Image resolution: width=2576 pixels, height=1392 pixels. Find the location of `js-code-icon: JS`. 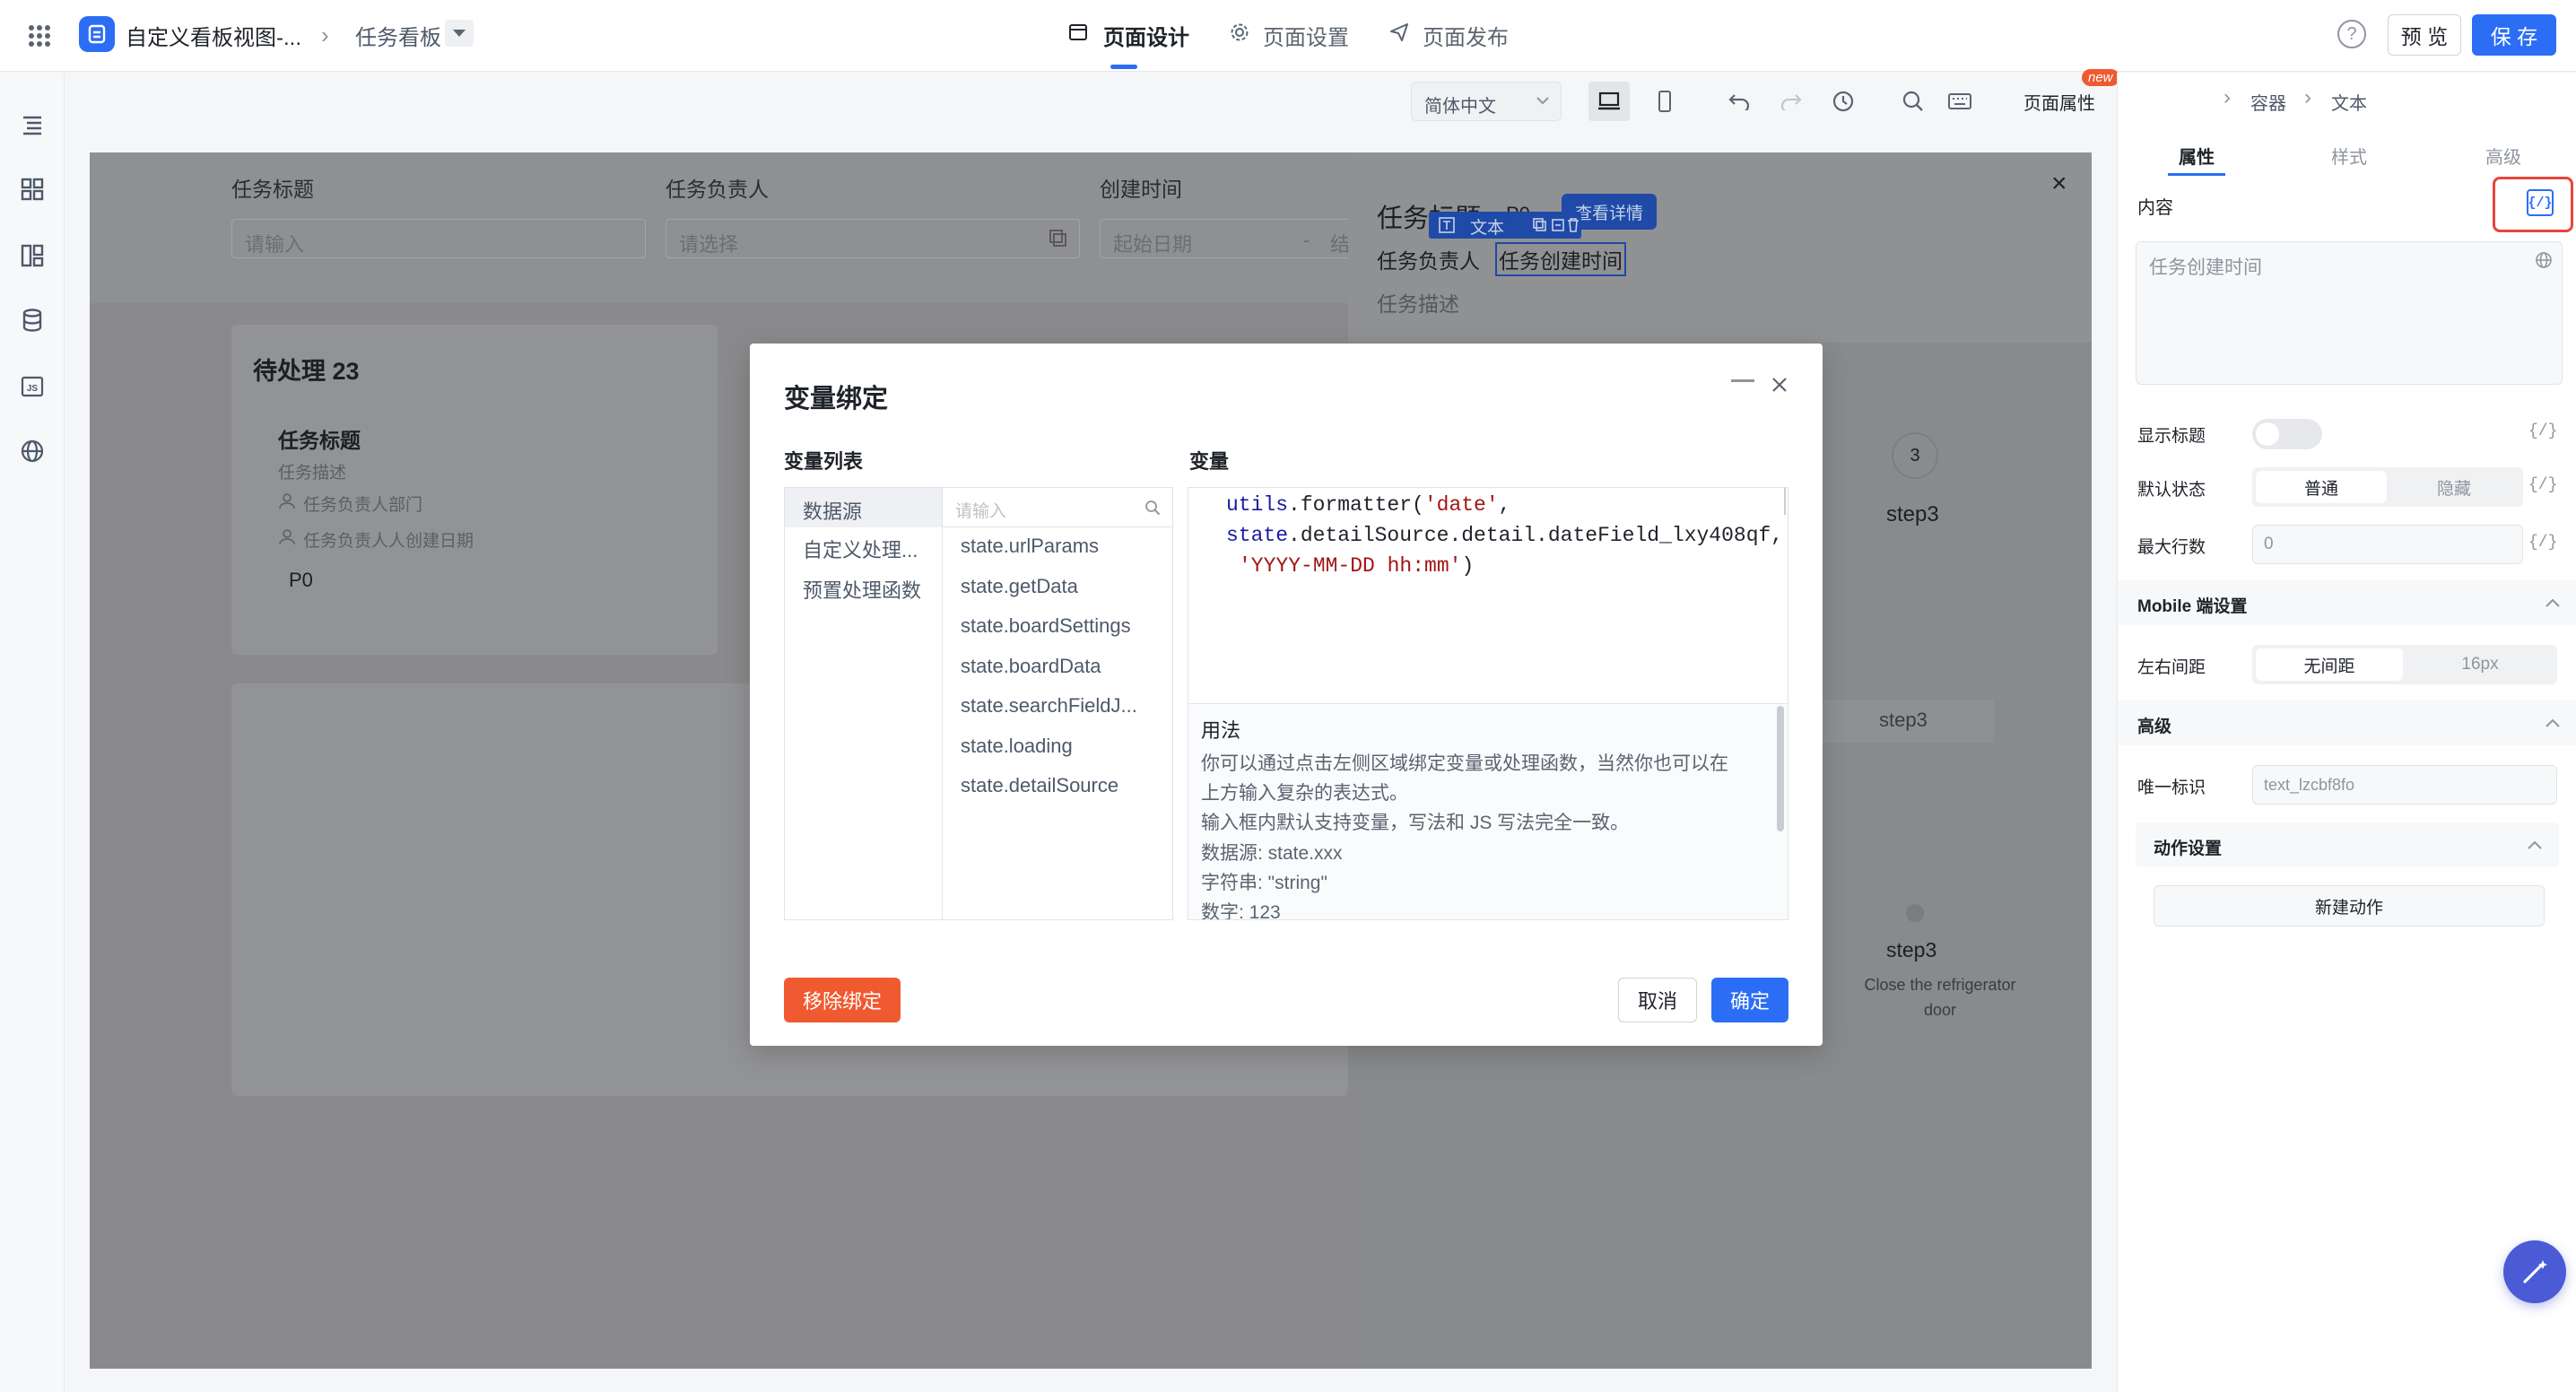

js-code-icon: JS is located at coordinates (32, 387).